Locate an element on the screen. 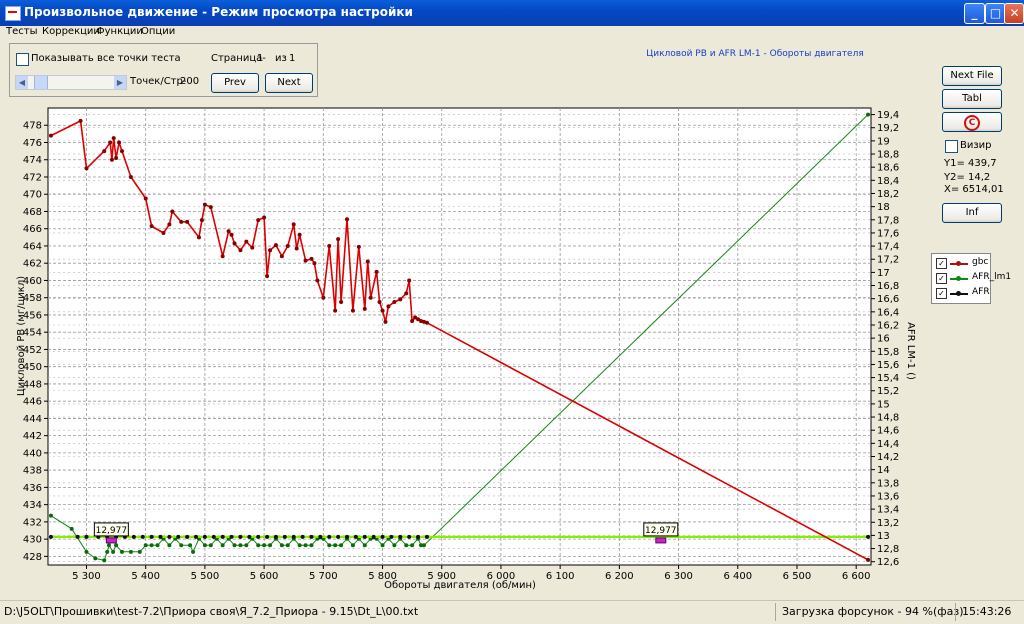 This screenshot has width=1024, height=624. y2-tick-label: 13,8 is located at coordinates (888, 483).